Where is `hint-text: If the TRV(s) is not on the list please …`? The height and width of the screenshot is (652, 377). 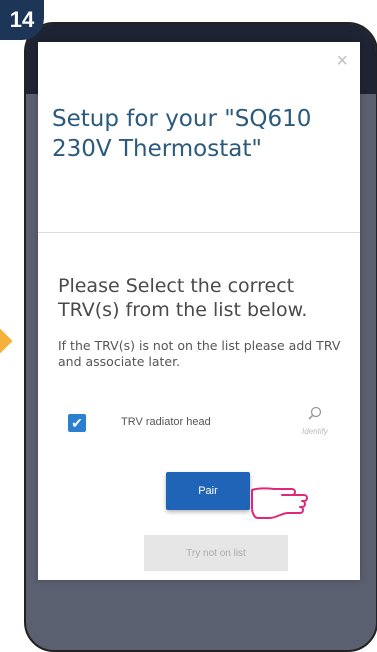 hint-text: If the TRV(s) is not on the list please … is located at coordinates (199, 353).